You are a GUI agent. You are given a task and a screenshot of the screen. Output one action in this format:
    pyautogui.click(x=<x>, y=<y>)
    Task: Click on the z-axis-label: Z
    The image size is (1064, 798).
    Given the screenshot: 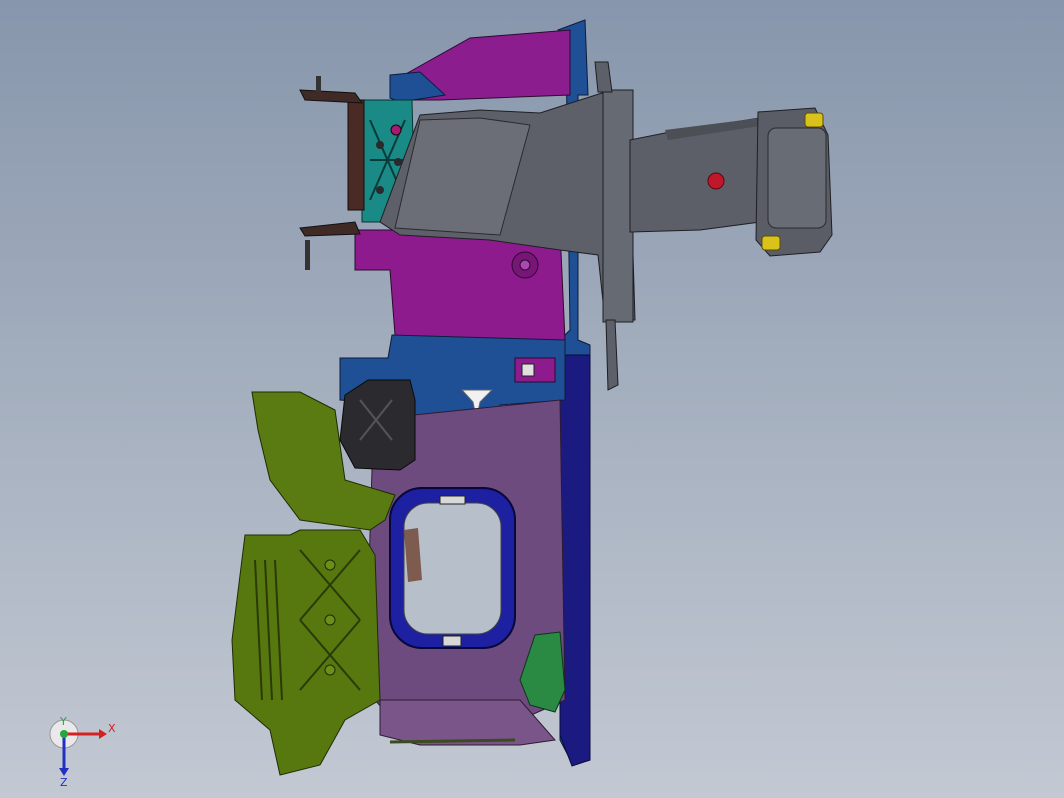 What is the action you would take?
    pyautogui.click(x=64, y=781)
    